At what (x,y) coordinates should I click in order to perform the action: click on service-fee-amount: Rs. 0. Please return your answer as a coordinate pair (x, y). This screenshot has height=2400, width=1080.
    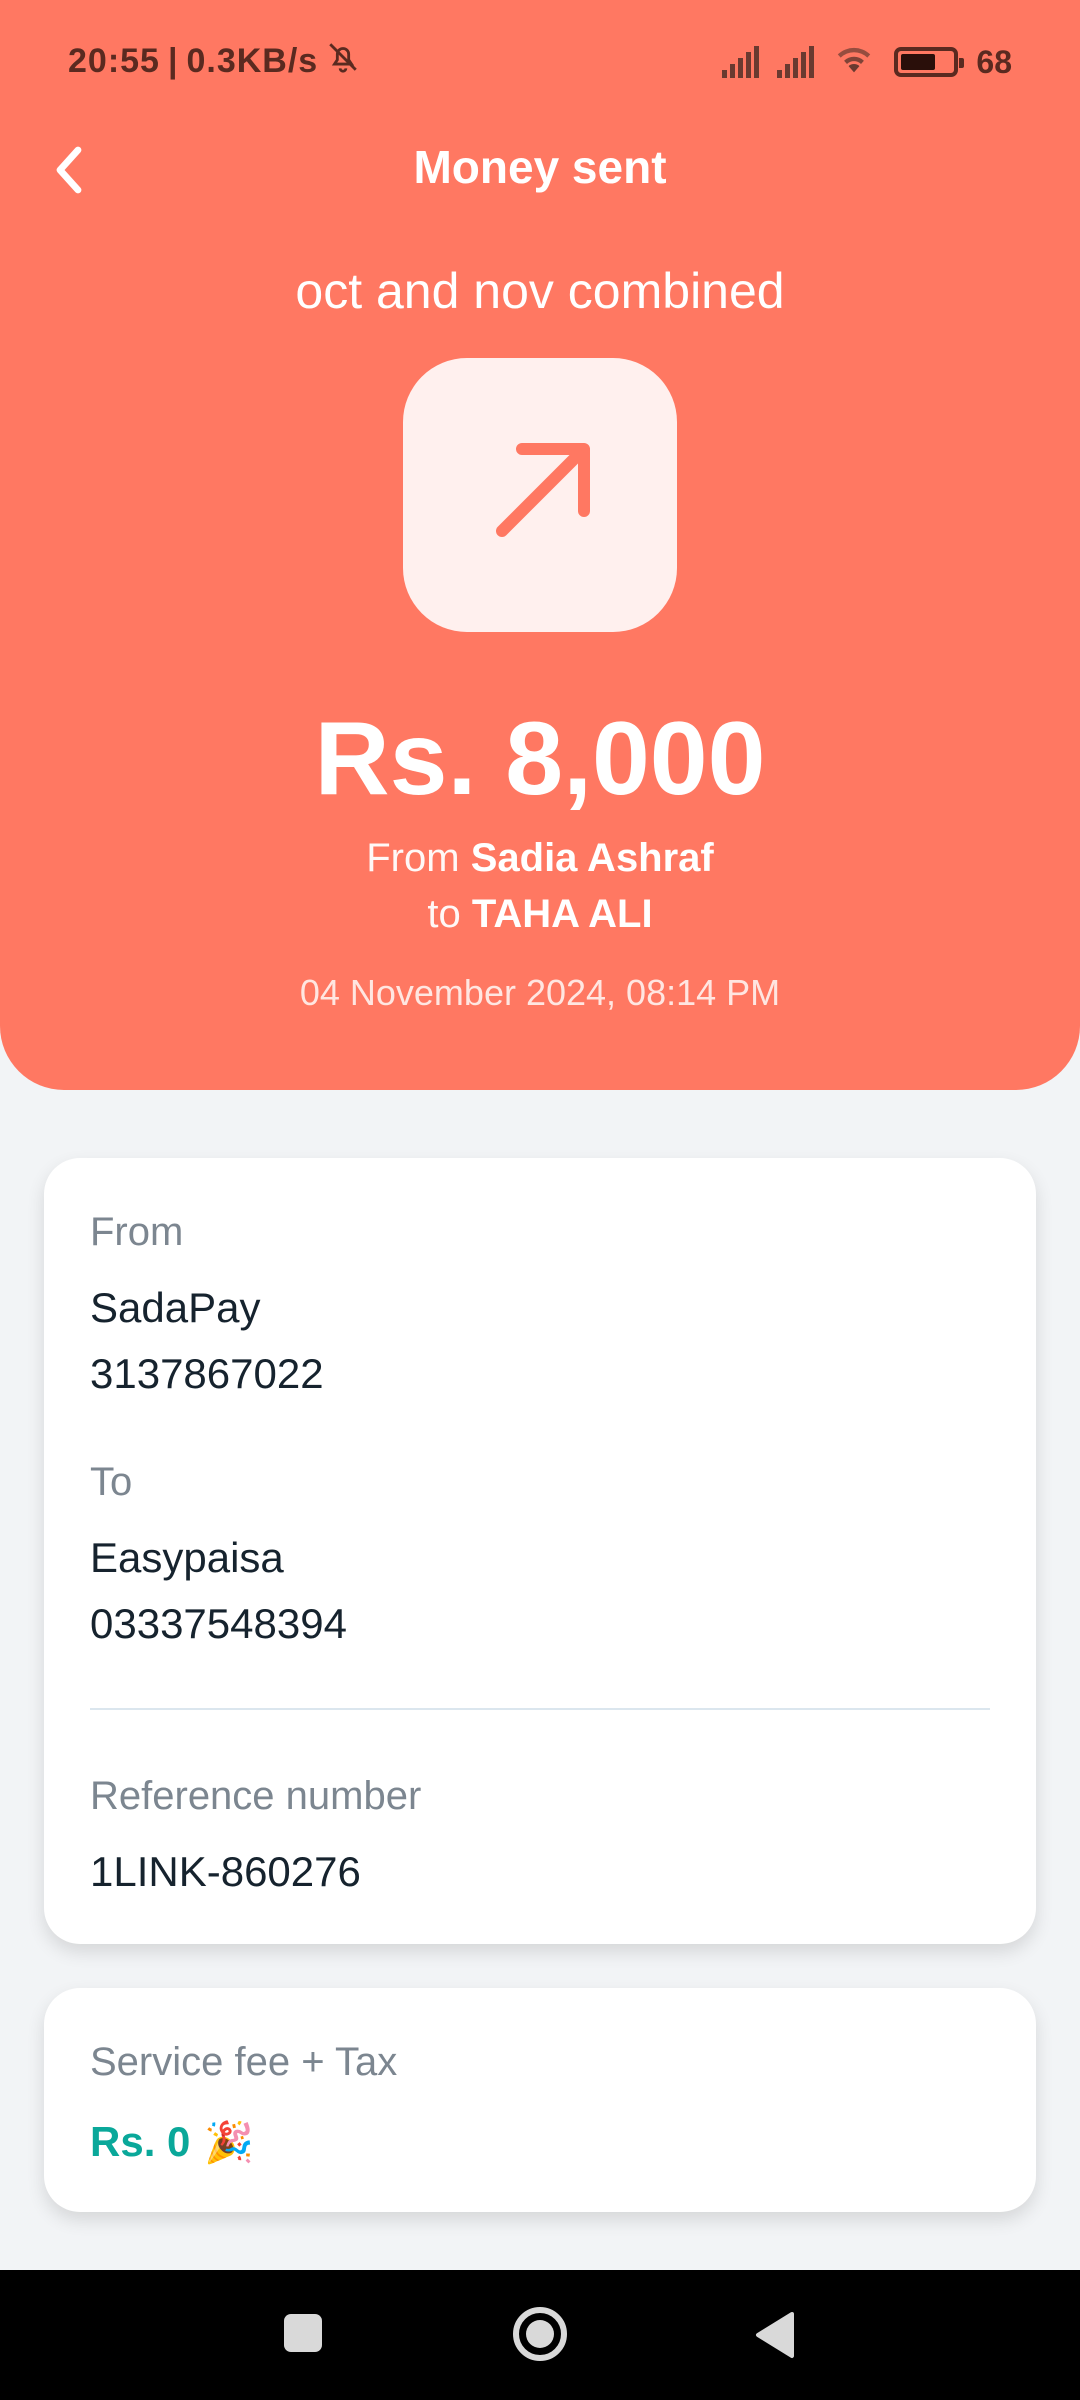
    Looking at the image, I should click on (140, 2141).